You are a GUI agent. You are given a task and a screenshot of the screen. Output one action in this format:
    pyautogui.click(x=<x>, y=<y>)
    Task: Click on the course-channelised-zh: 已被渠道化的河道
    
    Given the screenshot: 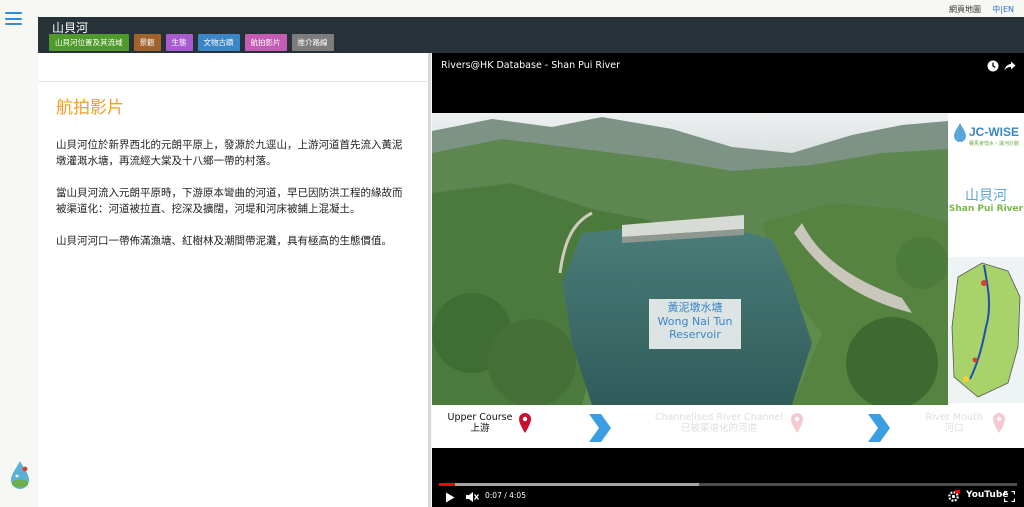 What is the action you would take?
    pyautogui.click(x=718, y=428)
    